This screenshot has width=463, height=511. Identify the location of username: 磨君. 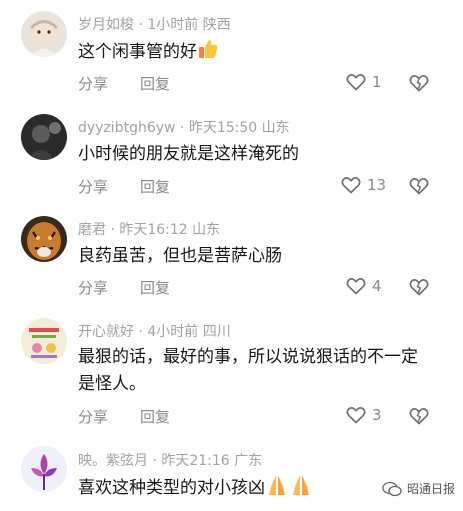
(92, 230).